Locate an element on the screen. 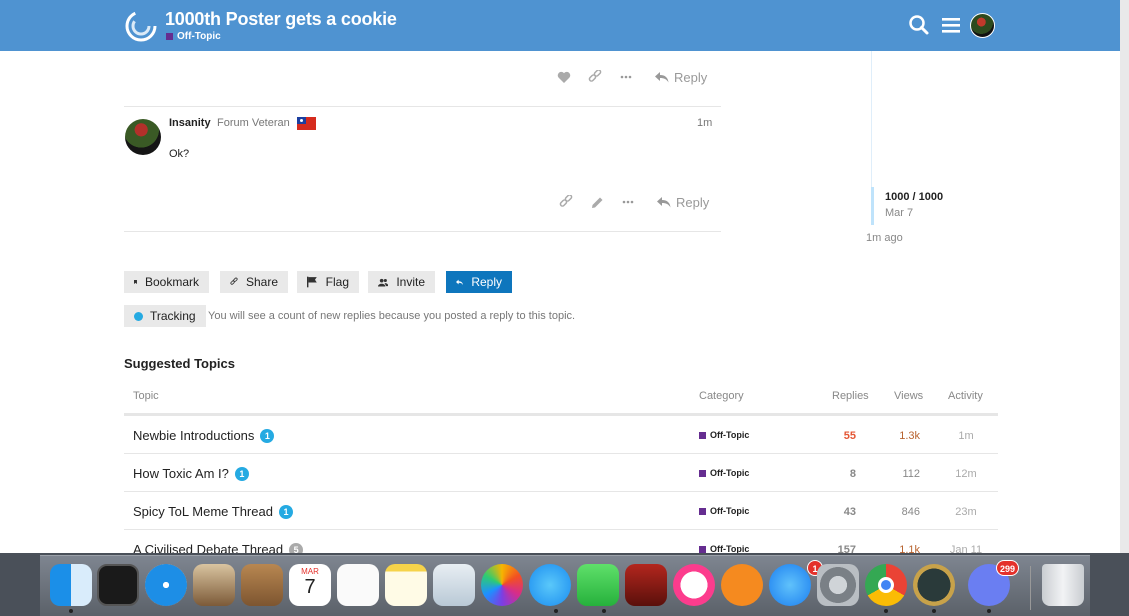 This screenshot has height=616, width=1129. search-icon is located at coordinates (919, 25).